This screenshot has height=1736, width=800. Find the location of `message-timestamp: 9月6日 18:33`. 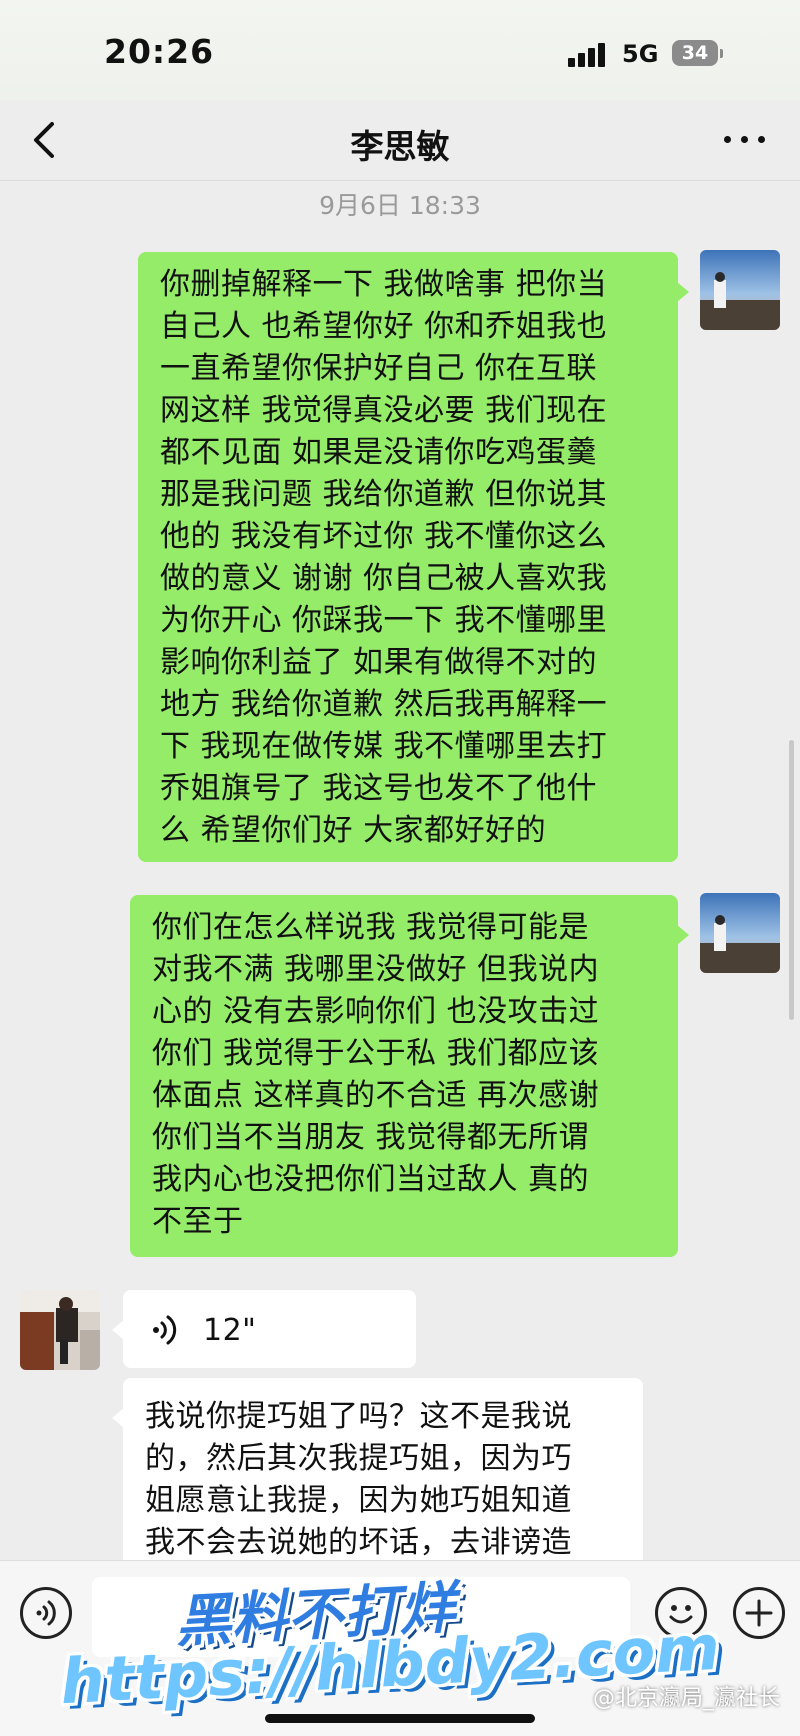

message-timestamp: 9月6日 18:33 is located at coordinates (400, 205).